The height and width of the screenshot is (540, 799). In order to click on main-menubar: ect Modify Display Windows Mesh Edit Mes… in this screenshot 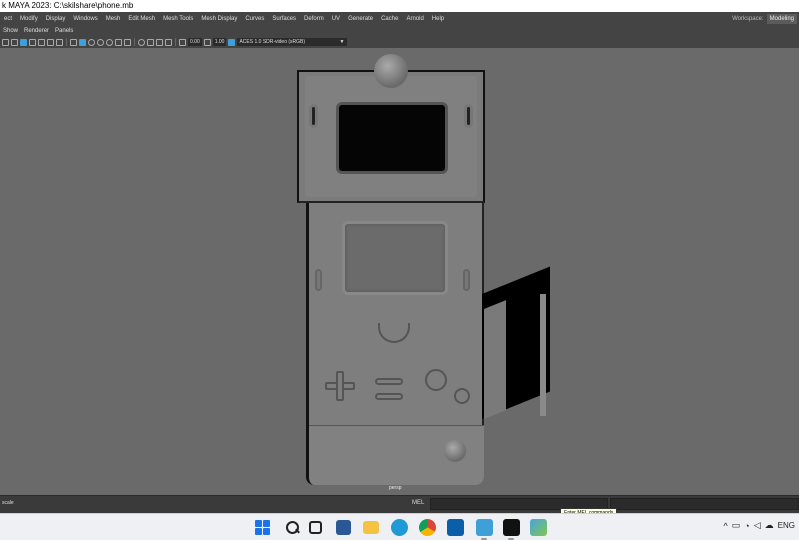, I will do `click(399, 19)`.